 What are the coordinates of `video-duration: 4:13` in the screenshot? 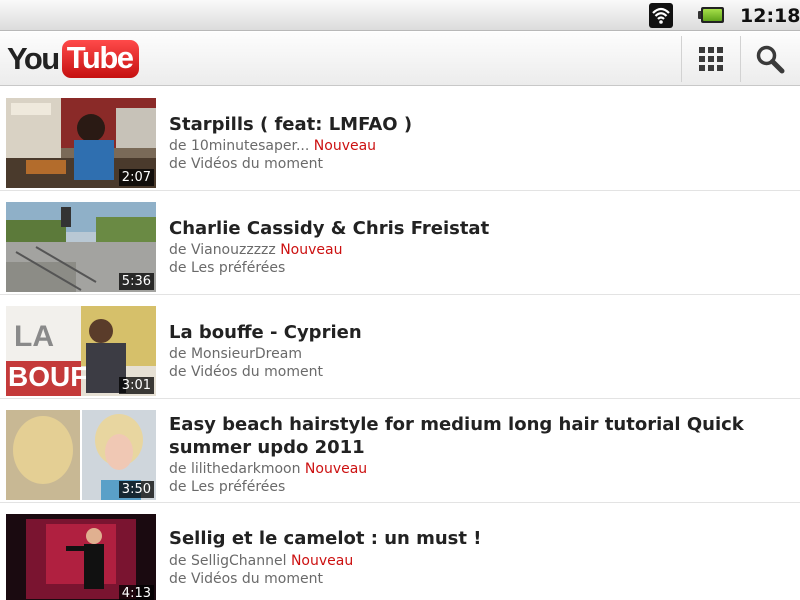 It's located at (136, 592).